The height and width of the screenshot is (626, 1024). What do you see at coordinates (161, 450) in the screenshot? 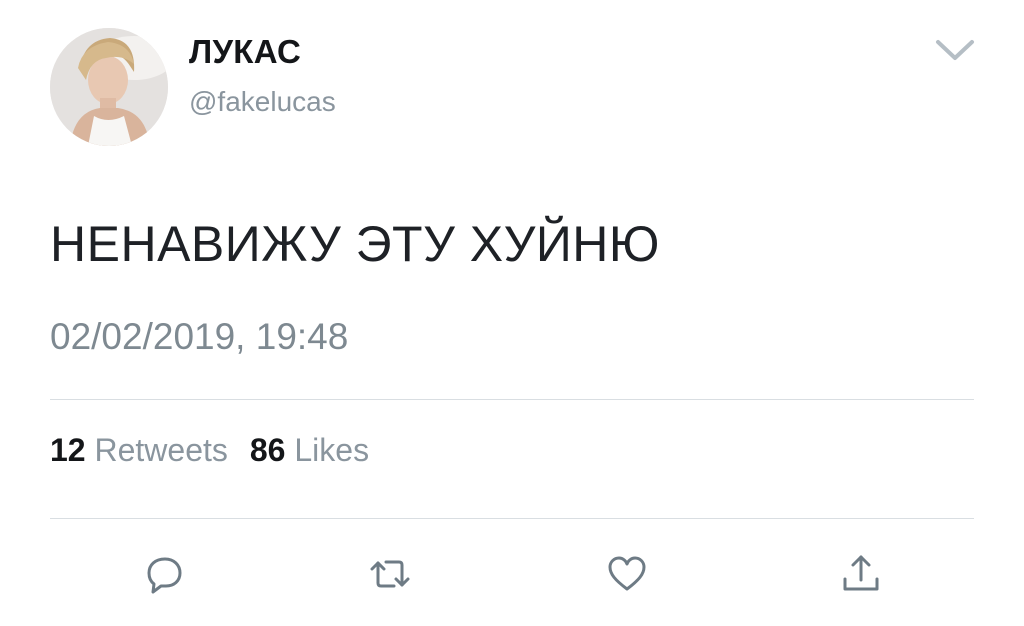
I see `retweets-label: Retweets` at bounding box center [161, 450].